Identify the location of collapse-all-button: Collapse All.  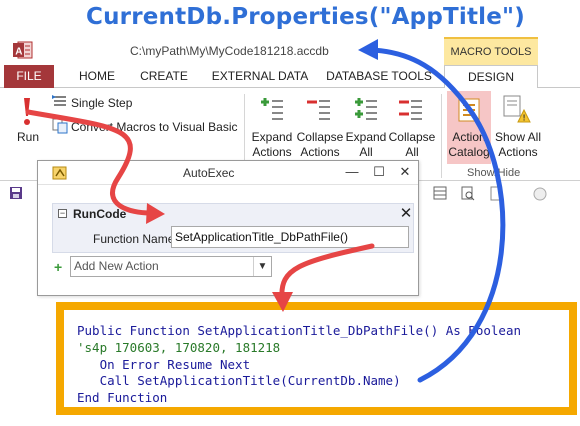
(412, 145).